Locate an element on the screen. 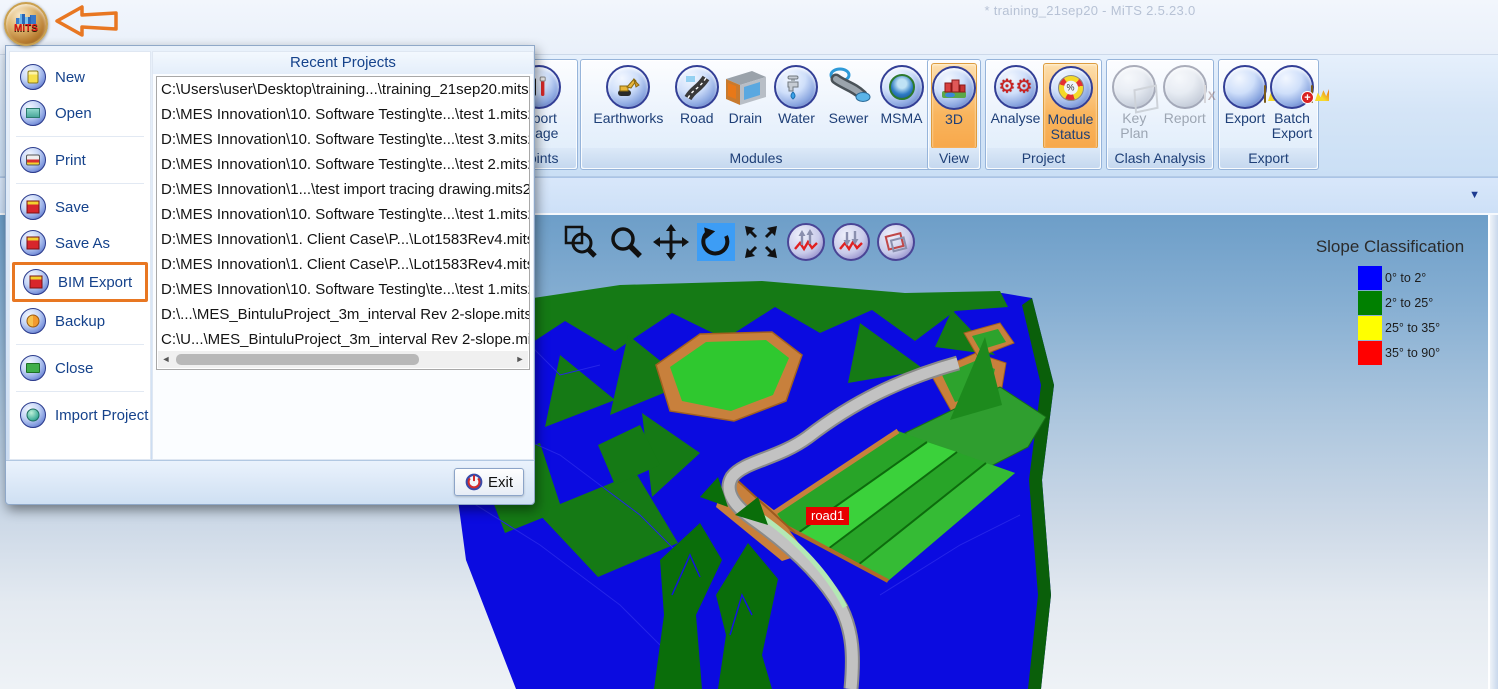 The width and height of the screenshot is (1498, 689). analyse-button: ⚙⚙ Analyse is located at coordinates (1015, 106).